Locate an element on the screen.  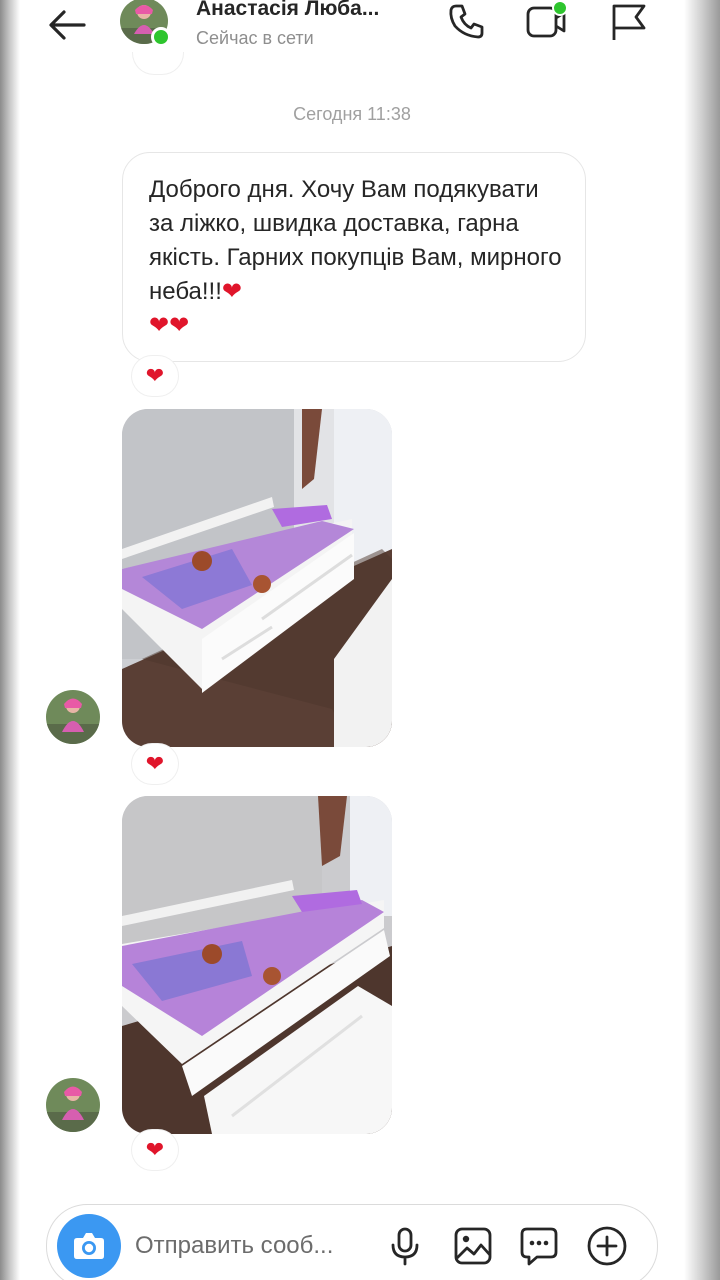
sticker-icon is located at coordinates (539, 1246).